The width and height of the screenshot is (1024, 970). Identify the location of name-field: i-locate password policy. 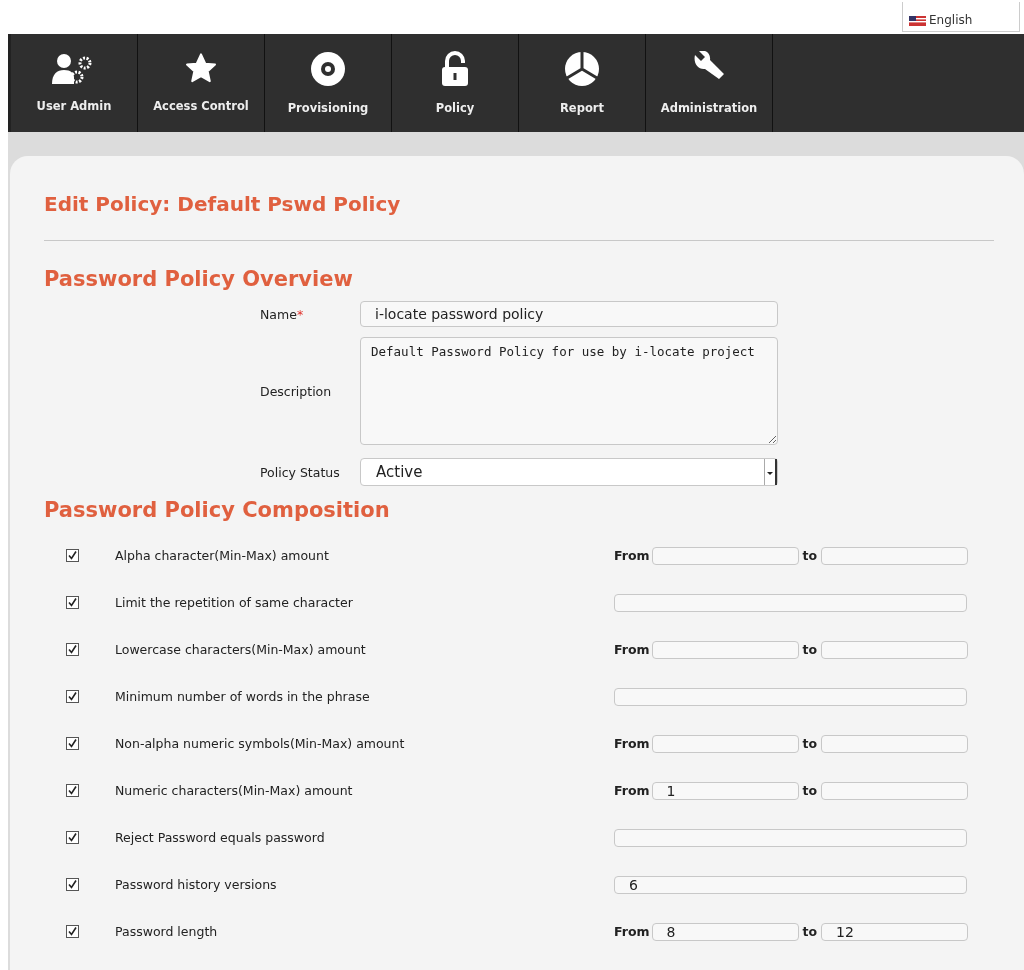
(569, 314).